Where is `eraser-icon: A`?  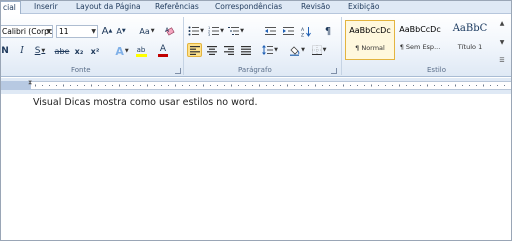 eraser-icon: A is located at coordinates (170, 31).